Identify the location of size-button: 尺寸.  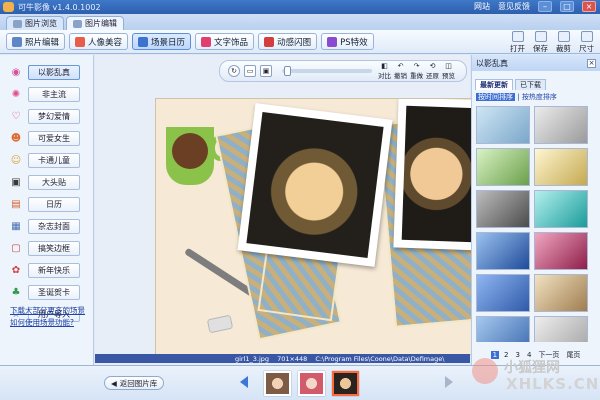
(586, 42).